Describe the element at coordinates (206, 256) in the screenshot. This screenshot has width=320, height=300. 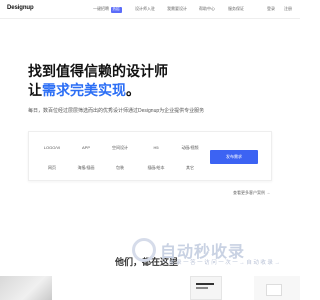
I see `watermark: 自动秒收录 一 收 录 一 答 一 访 问 一 次 一 → 自 动 收 录 →` at that location.